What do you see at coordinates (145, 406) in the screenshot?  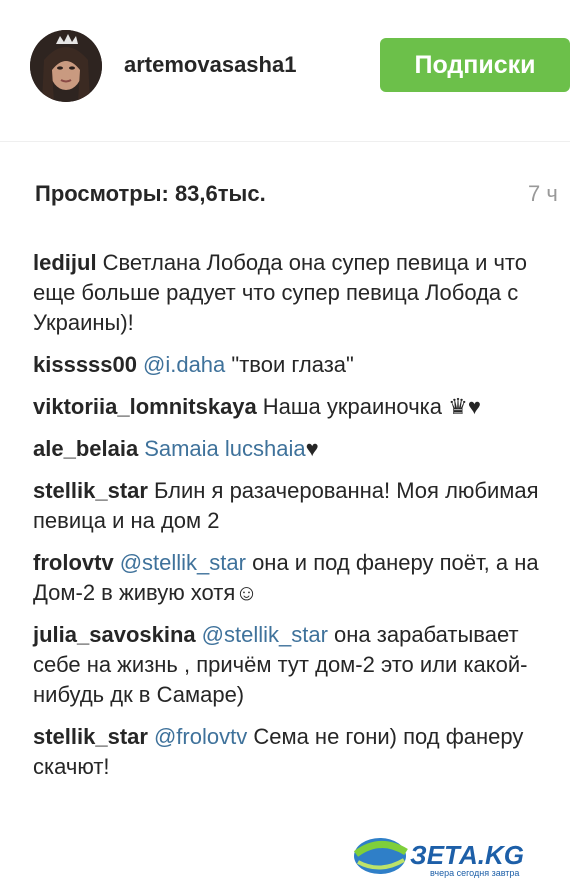 I see `comment-username: viktoriia_lomnitskaya` at bounding box center [145, 406].